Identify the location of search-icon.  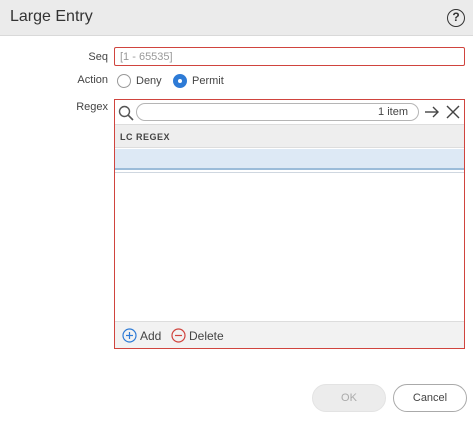
(126, 113).